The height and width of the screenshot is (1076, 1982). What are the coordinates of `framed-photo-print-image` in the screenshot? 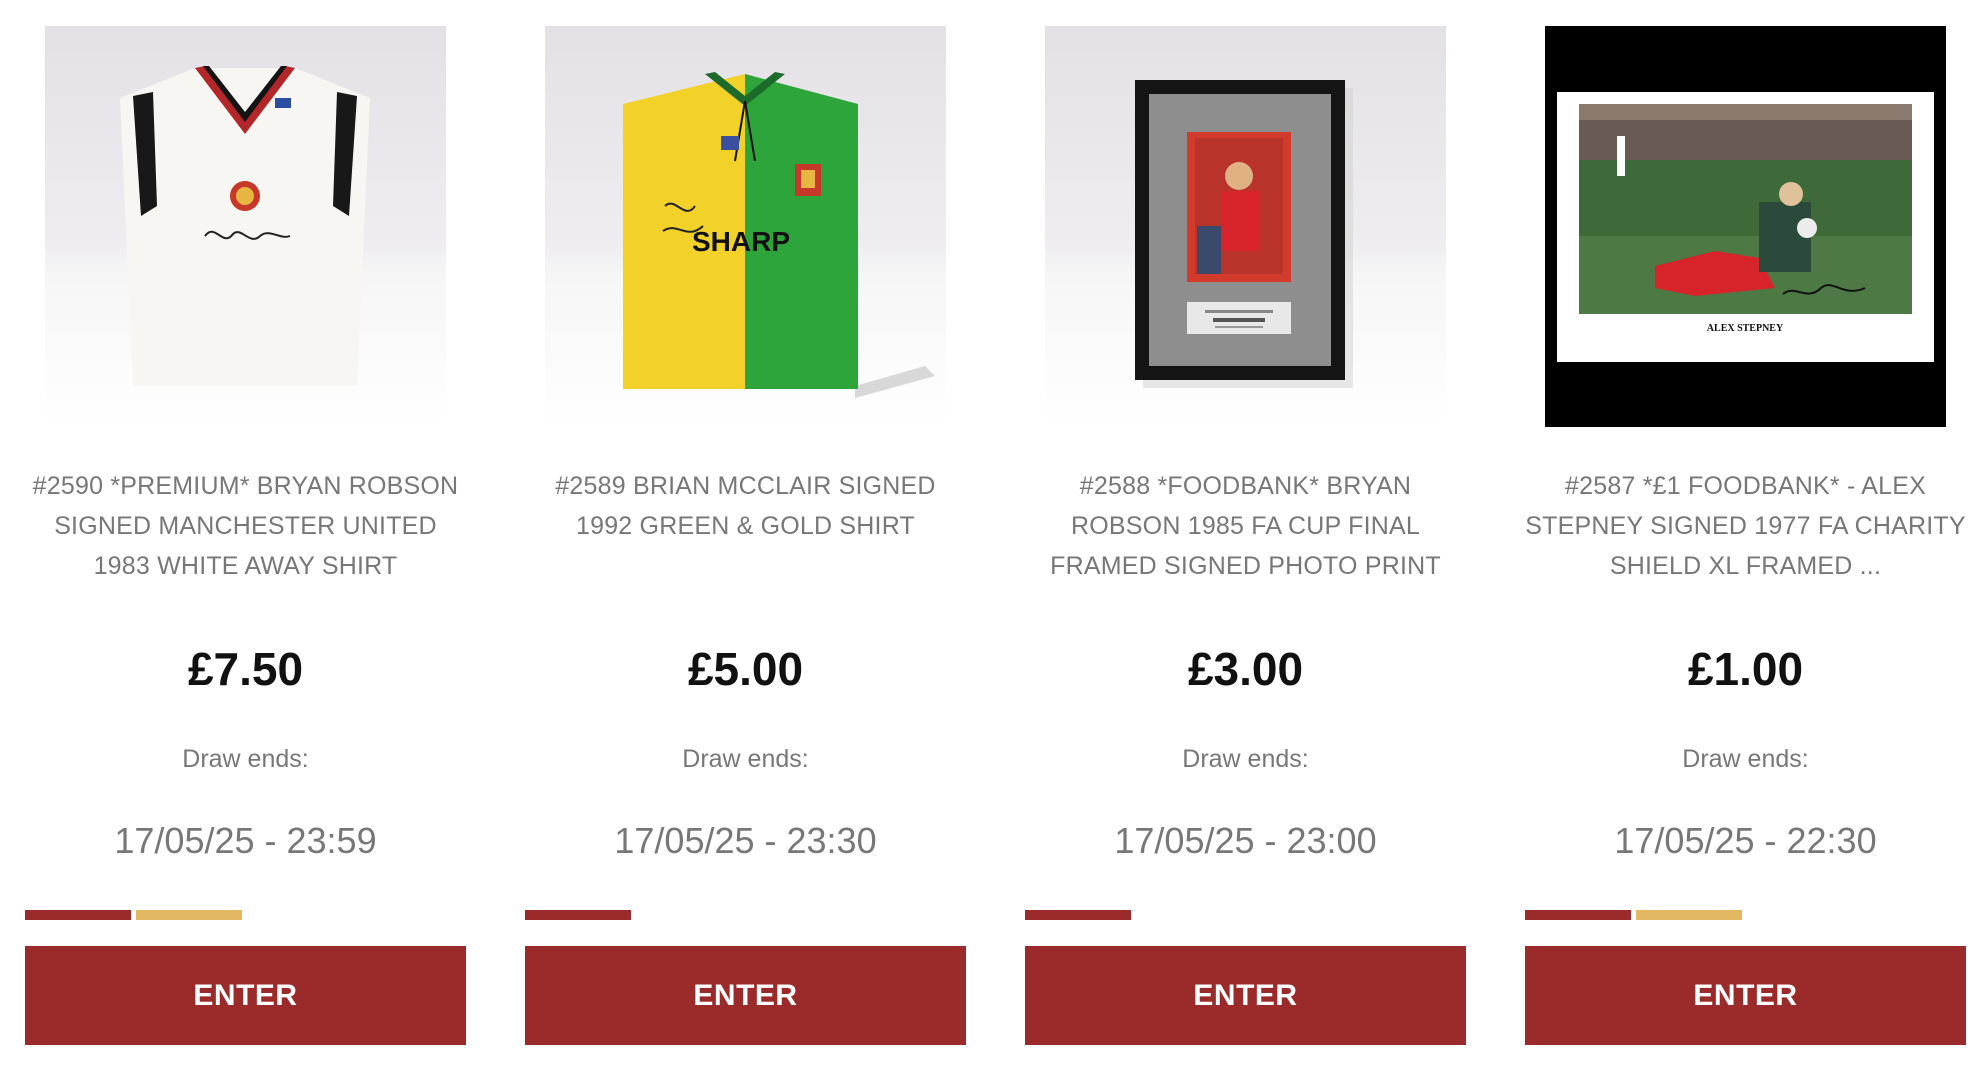 It's located at (1245, 226).